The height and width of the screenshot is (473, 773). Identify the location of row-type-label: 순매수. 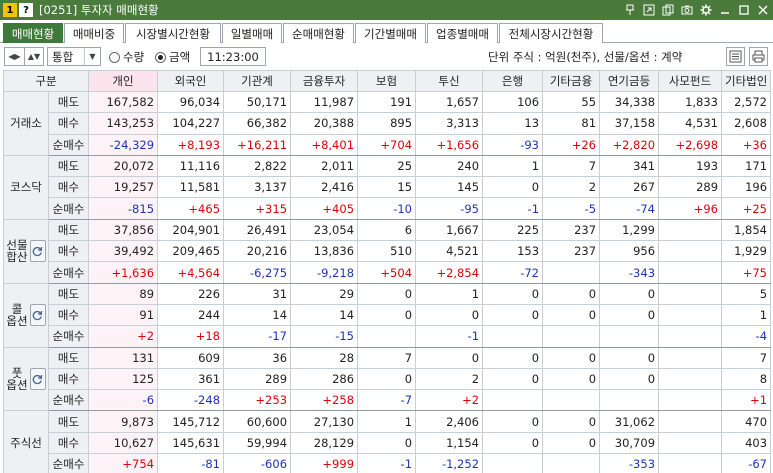
(68, 336).